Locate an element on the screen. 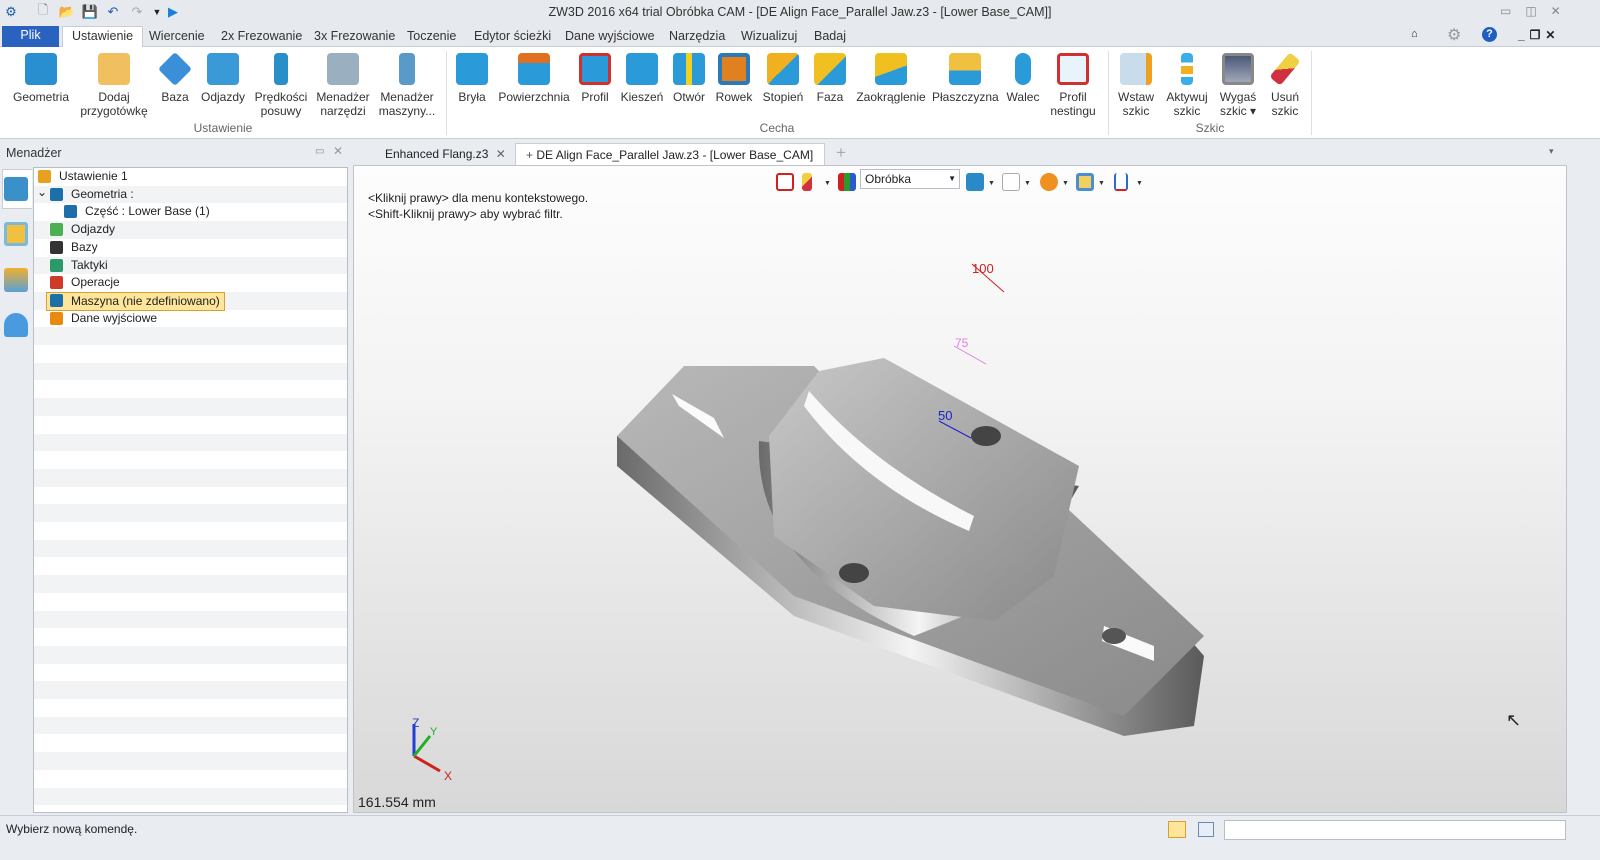 This screenshot has width=1600, height=860. new-tab-button: + is located at coordinates (841, 153).